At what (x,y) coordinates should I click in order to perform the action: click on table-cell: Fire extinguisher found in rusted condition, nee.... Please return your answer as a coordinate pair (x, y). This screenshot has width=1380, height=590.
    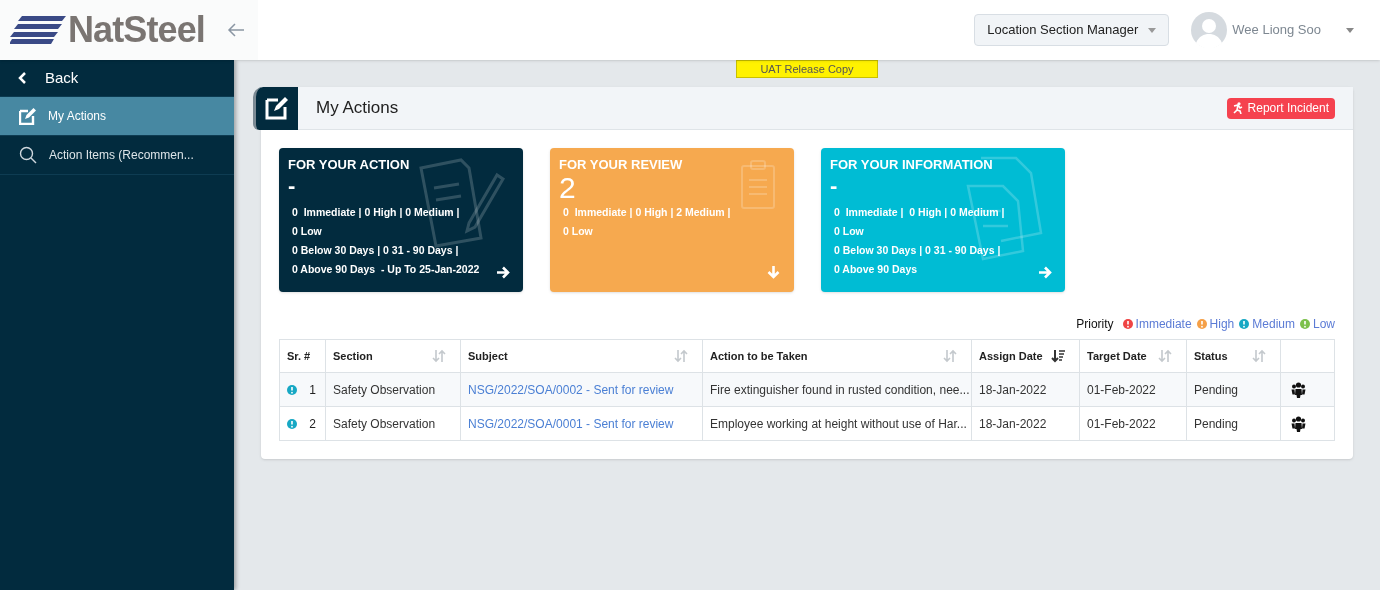
    Looking at the image, I should click on (840, 389).